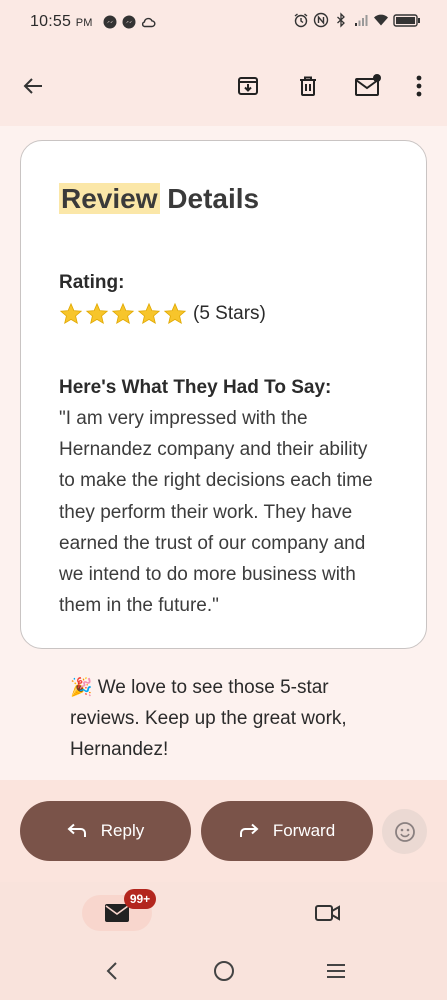  I want to click on status-bar: 10:55 PM, so click(223, 23).